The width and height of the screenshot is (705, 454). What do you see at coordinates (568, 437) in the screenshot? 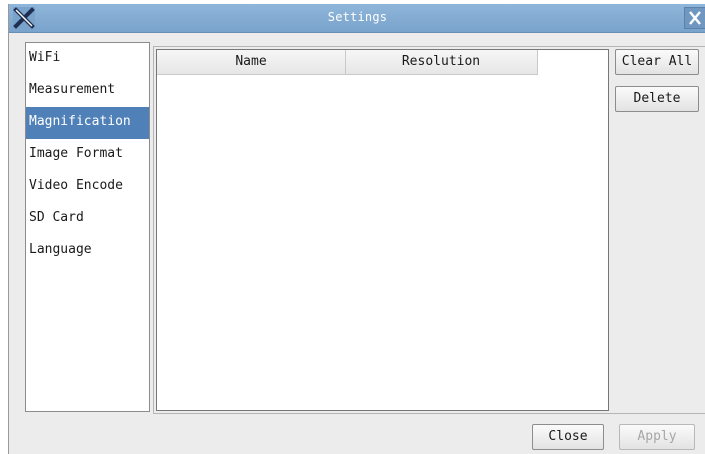
I see `close-button: Close` at bounding box center [568, 437].